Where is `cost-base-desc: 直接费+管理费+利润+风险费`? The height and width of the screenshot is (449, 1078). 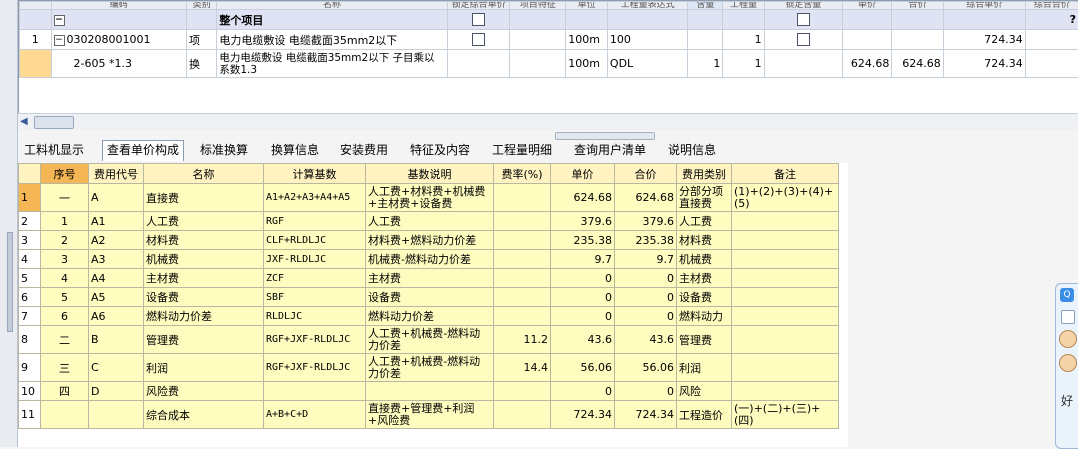 cost-base-desc: 直接费+管理费+利润+风险费 is located at coordinates (430, 415).